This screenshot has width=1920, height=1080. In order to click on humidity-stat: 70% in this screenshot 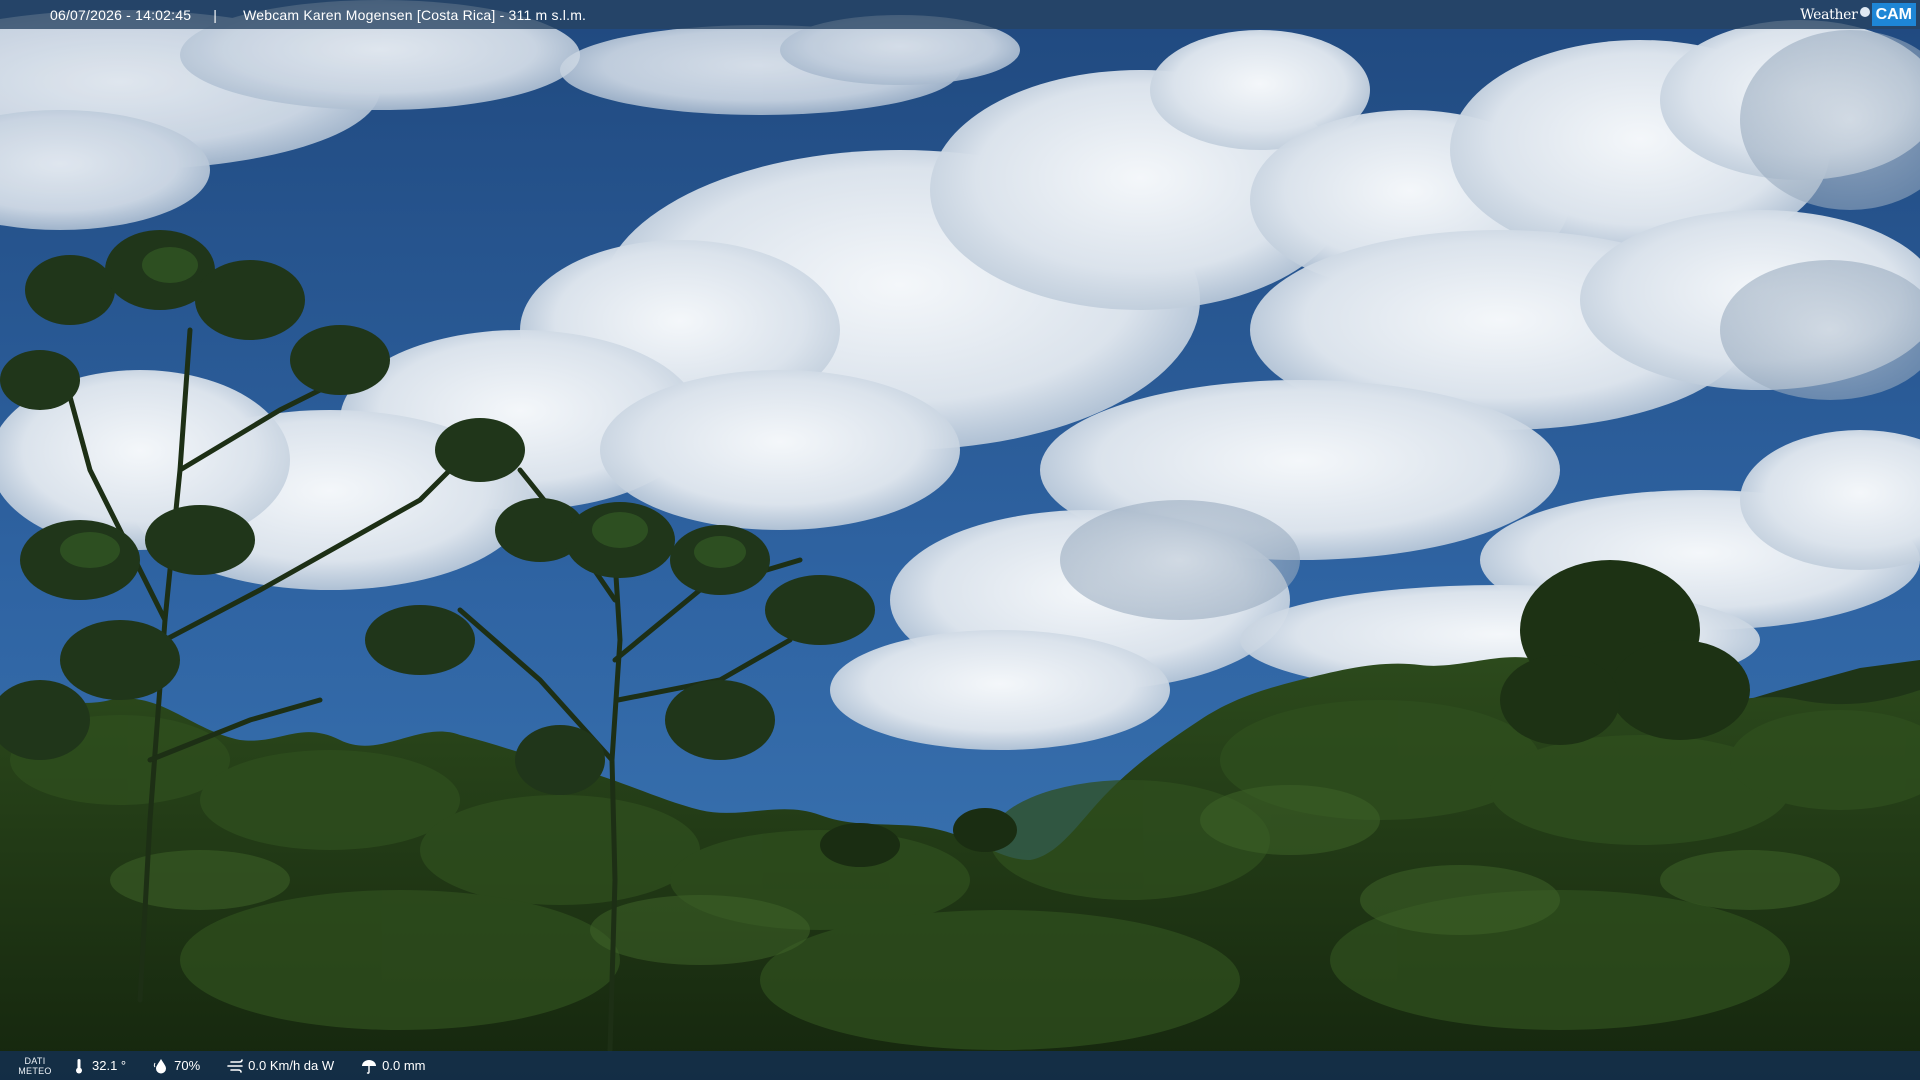, I will do `click(176, 1066)`.